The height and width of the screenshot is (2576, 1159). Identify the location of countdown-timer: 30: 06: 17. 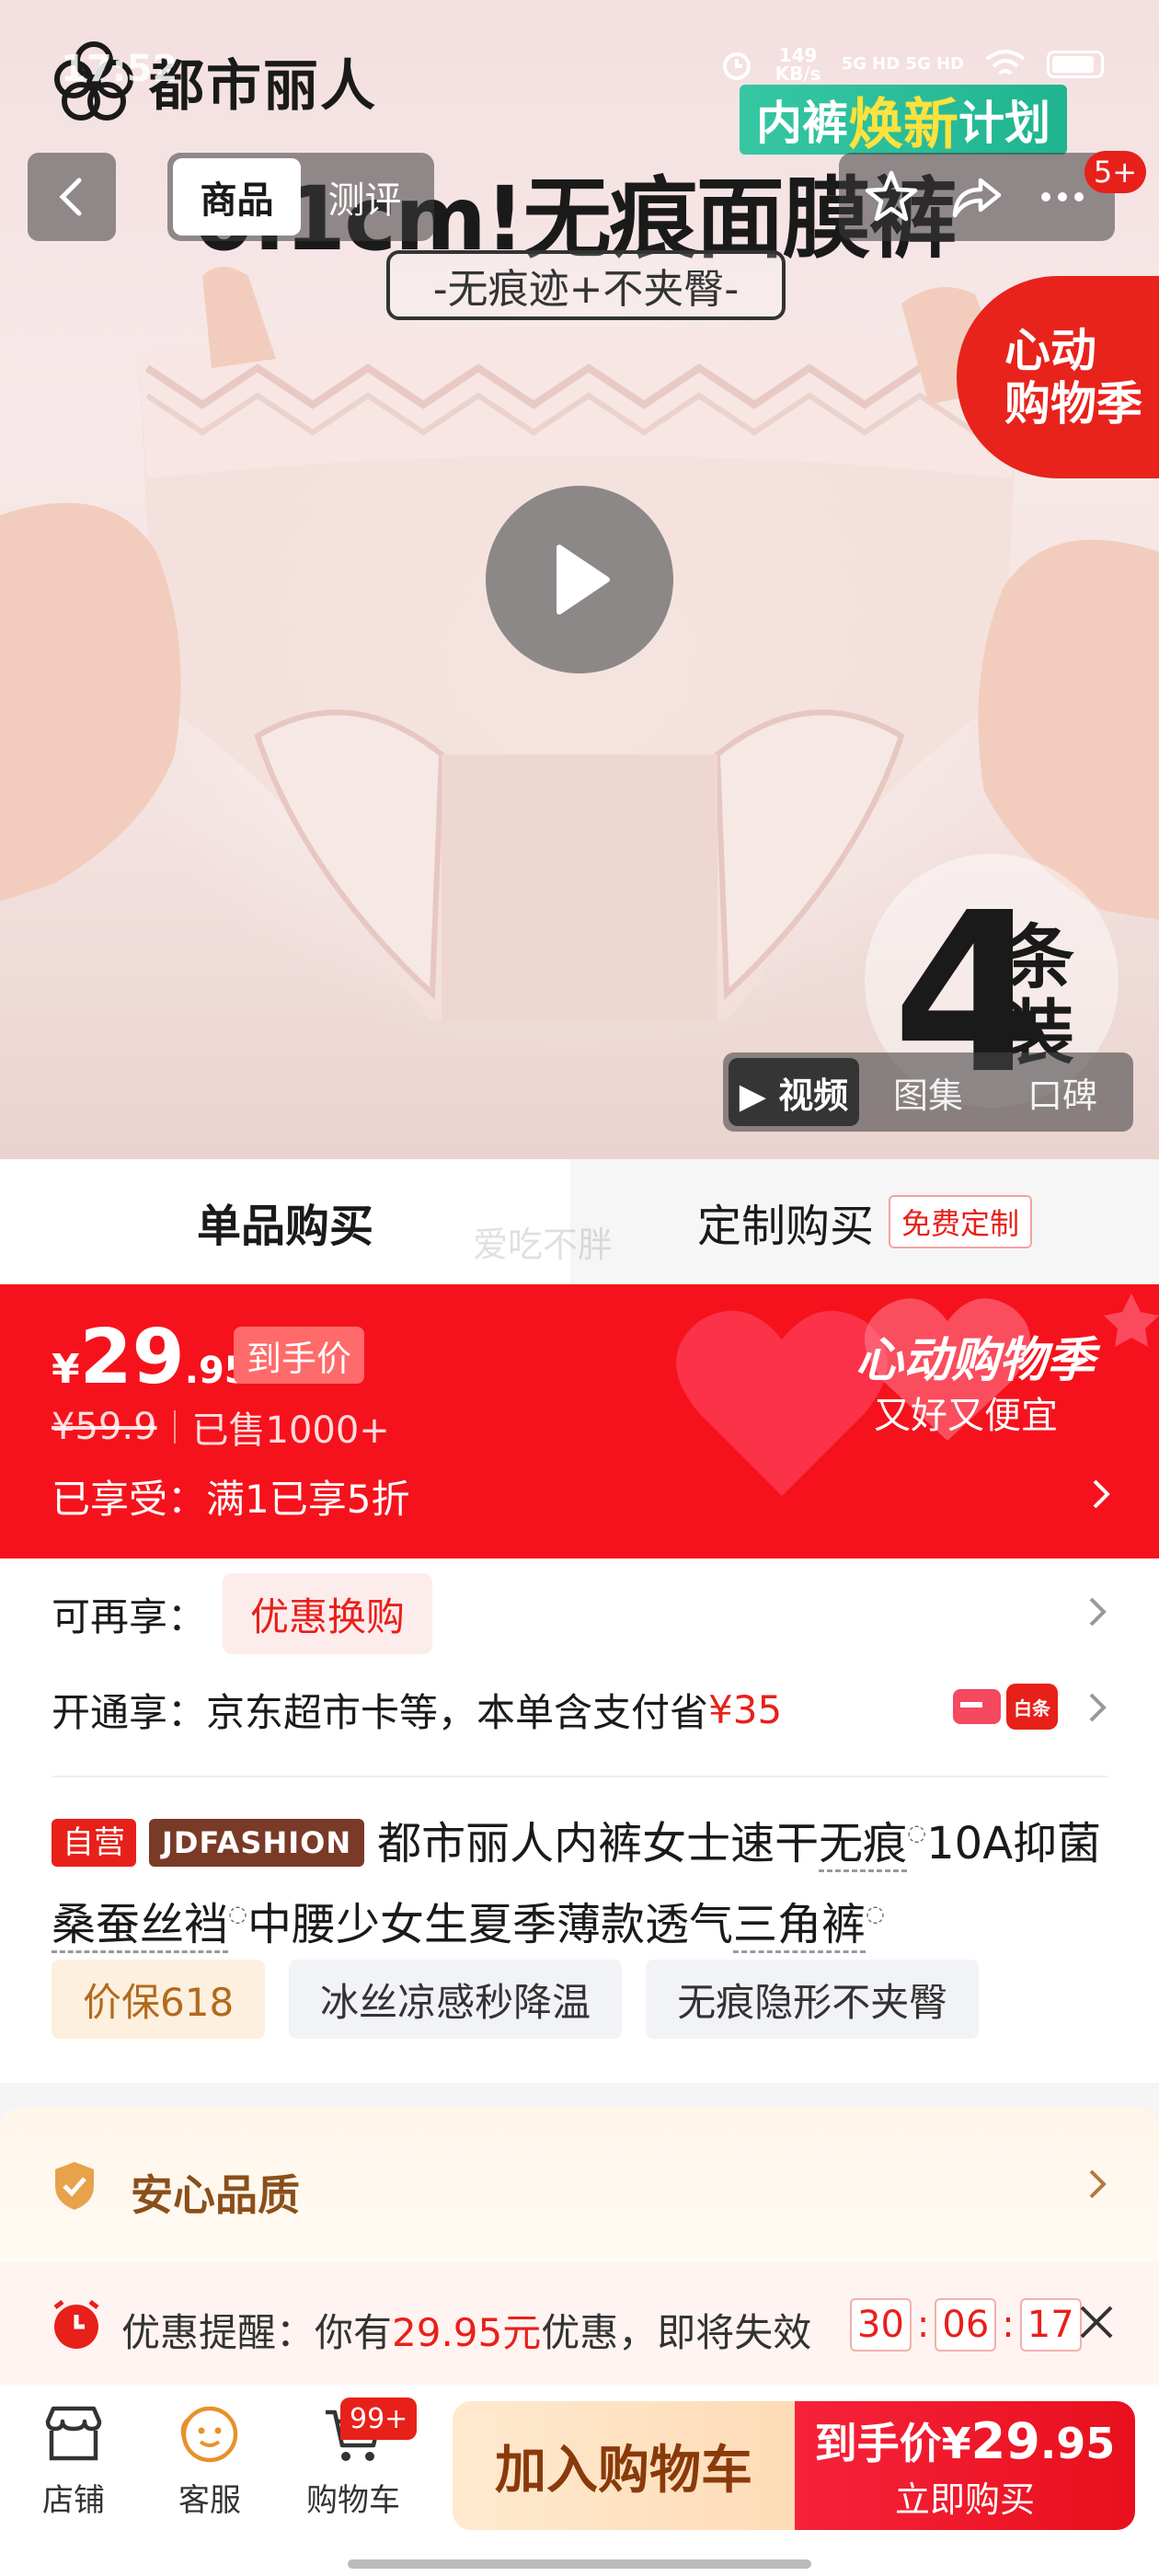
(966, 2325).